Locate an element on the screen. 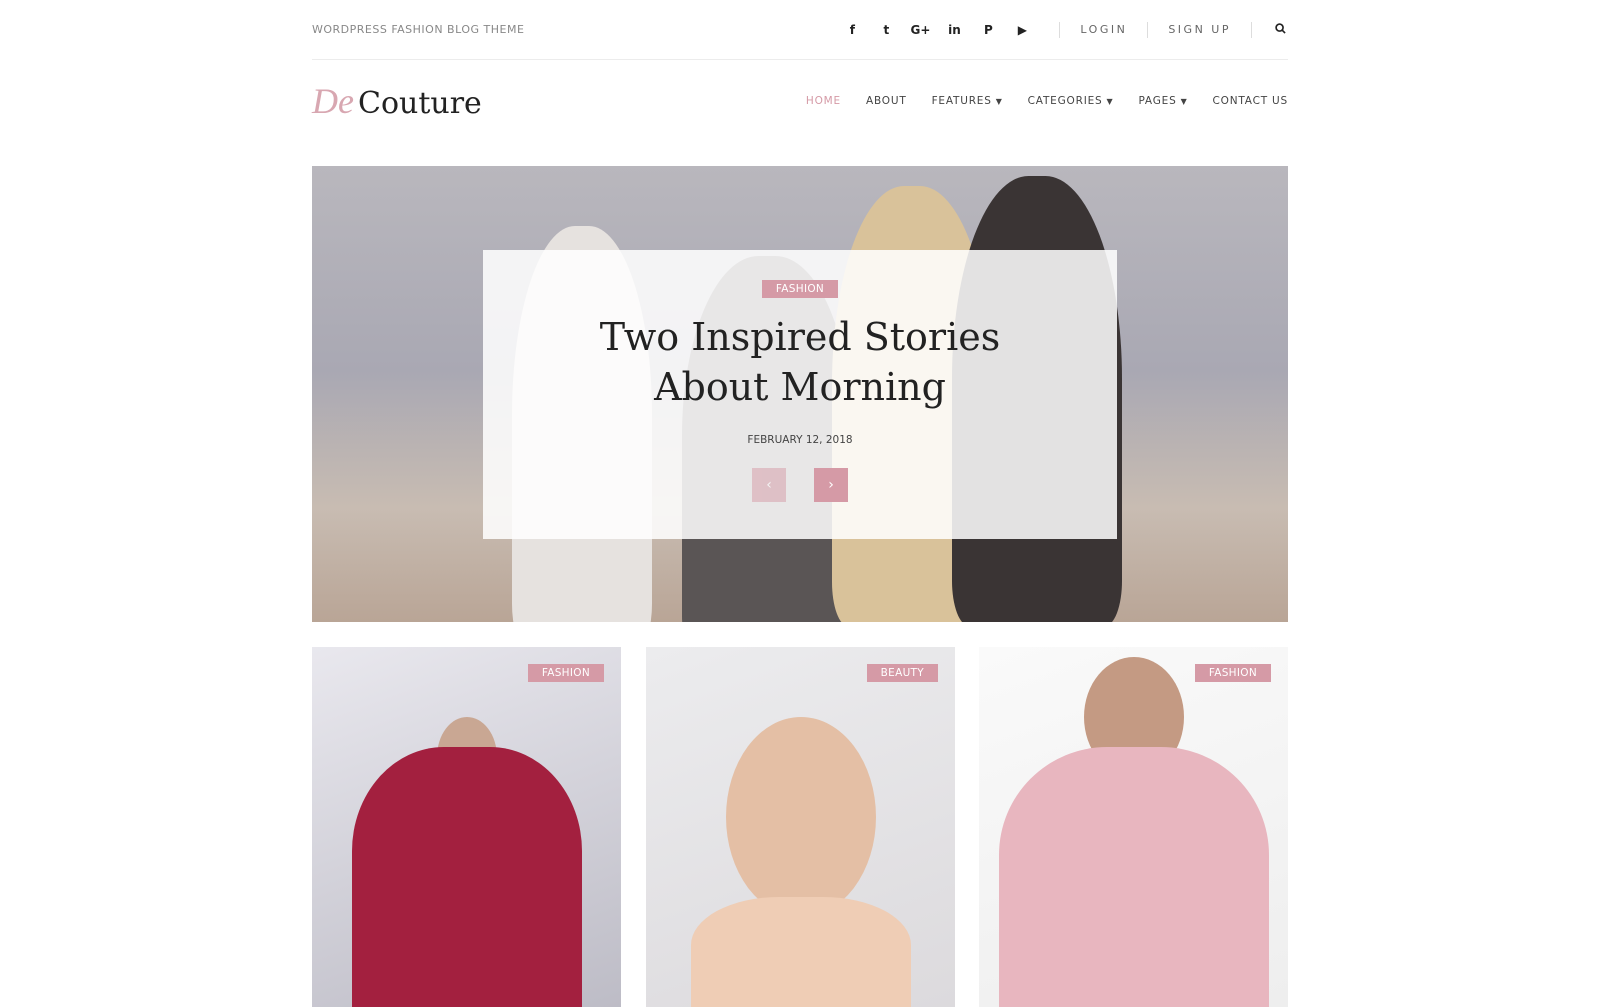 This screenshot has height=1007, width=1600. slide-title: Two Inspired Stories About Morning is located at coordinates (800, 362).